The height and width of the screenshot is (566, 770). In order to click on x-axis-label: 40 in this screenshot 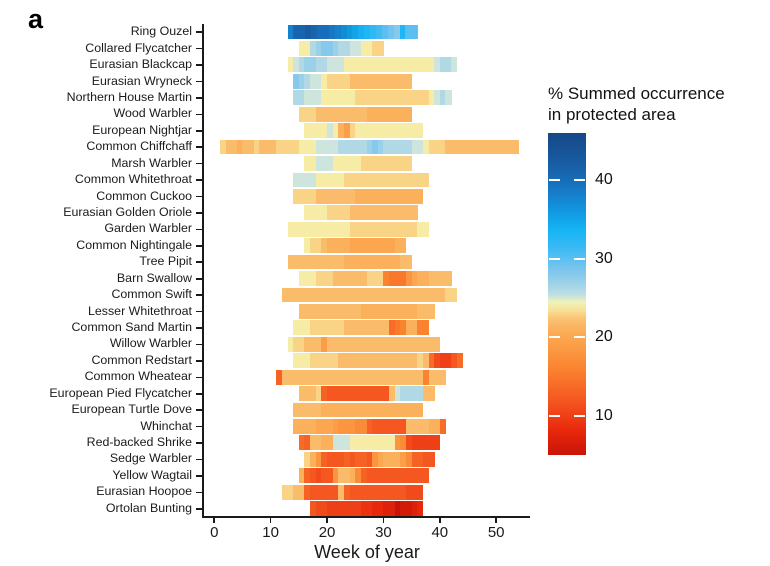, I will do `click(440, 532)`.